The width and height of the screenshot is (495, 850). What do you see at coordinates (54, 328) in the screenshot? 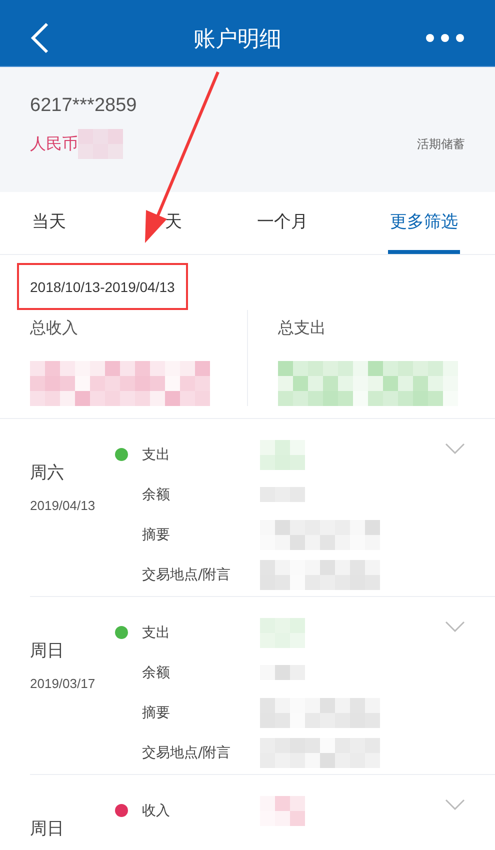
I see `summary-label: 总收入` at bounding box center [54, 328].